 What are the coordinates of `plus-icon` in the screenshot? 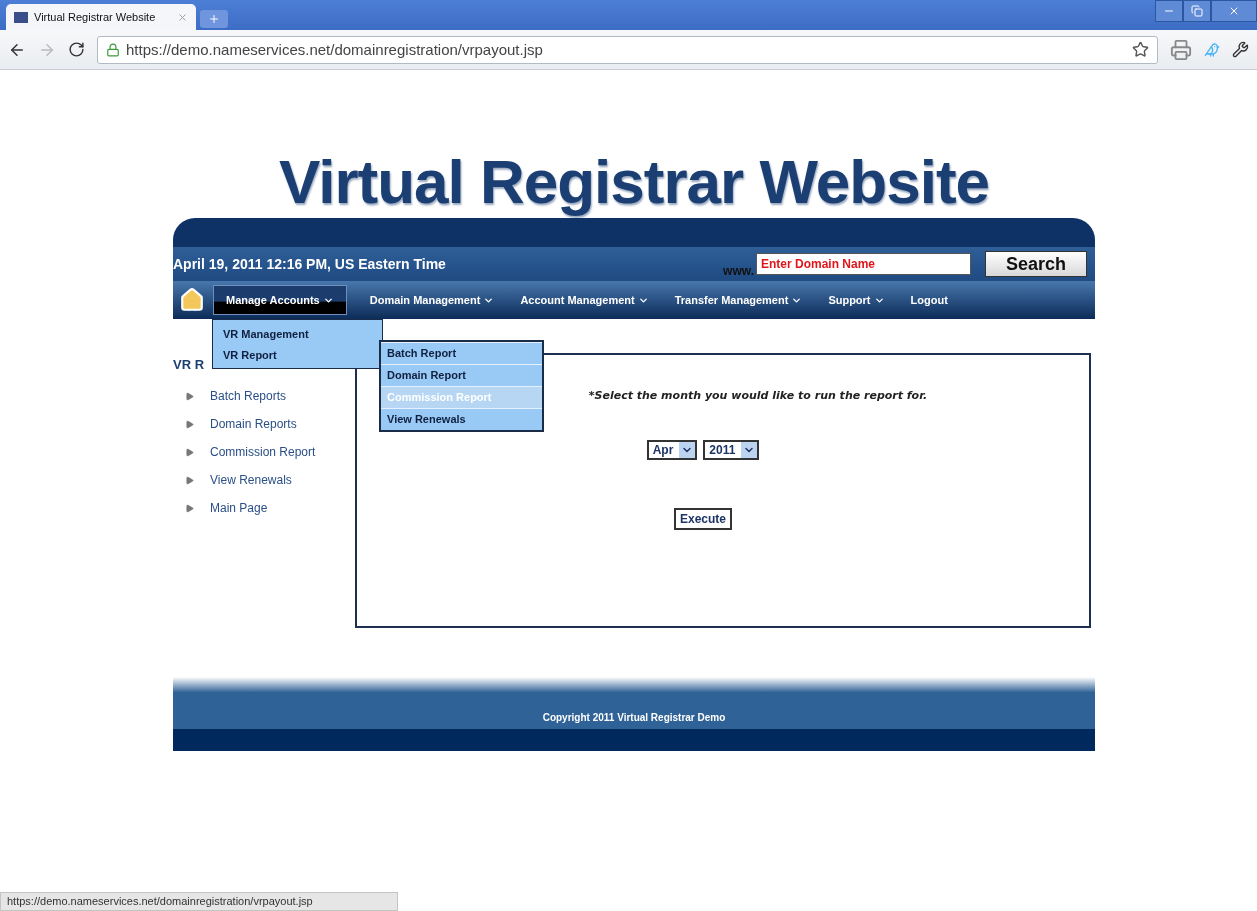 It's located at (214, 19).